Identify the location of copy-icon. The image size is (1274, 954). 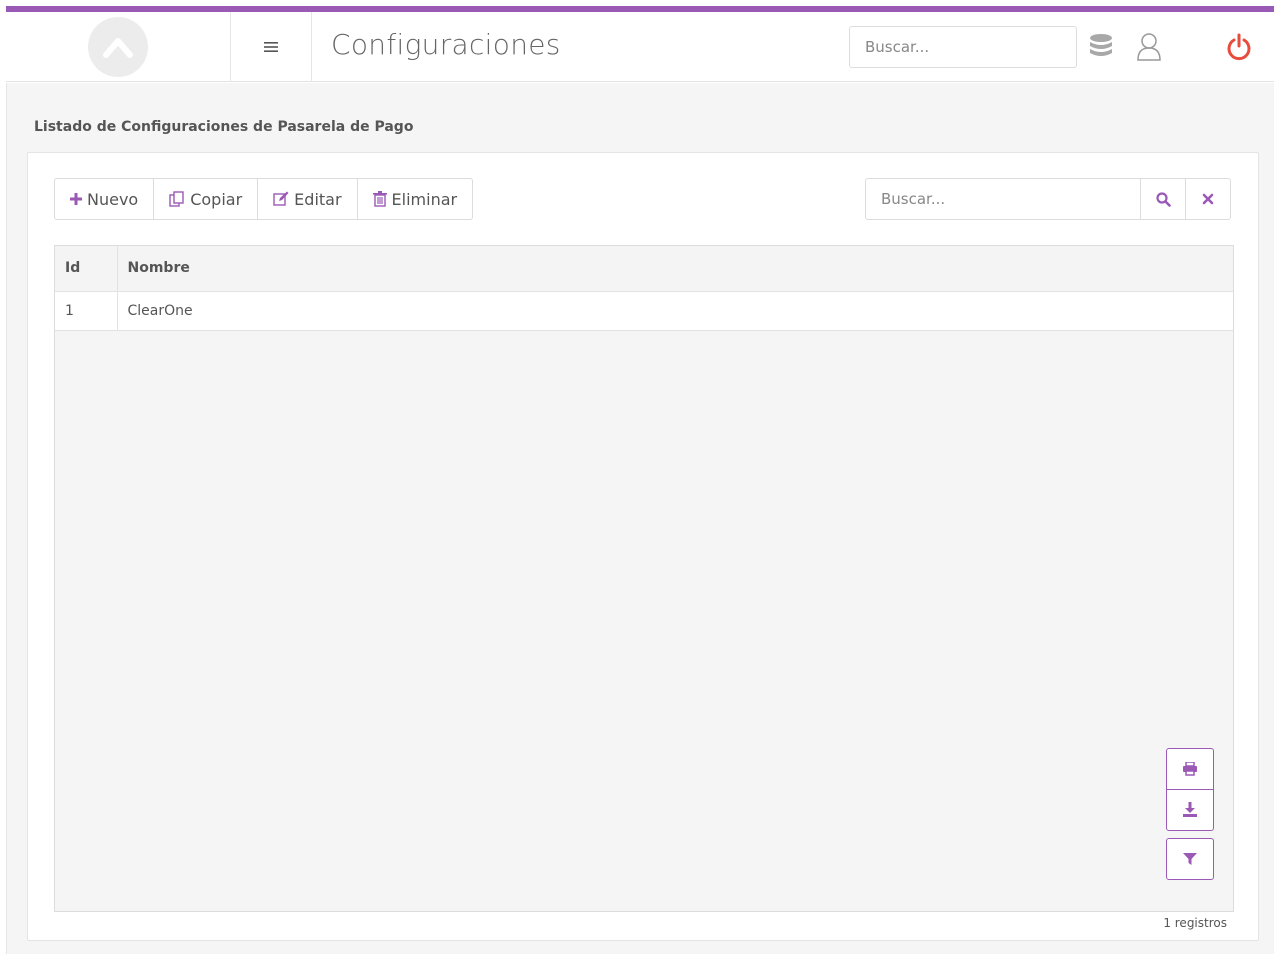
(177, 199).